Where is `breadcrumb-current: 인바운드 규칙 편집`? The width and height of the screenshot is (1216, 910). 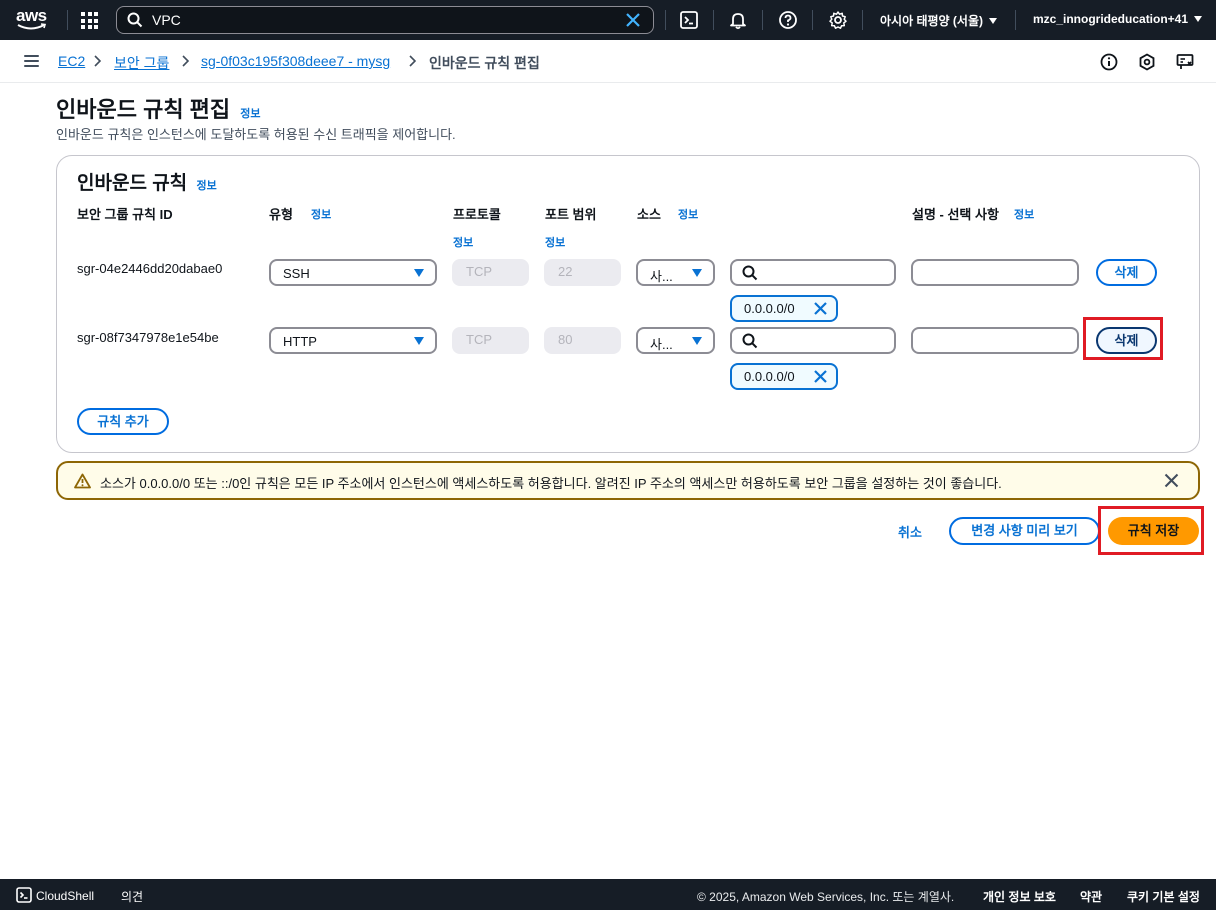 breadcrumb-current: 인바운드 규칙 편집 is located at coordinates (484, 63).